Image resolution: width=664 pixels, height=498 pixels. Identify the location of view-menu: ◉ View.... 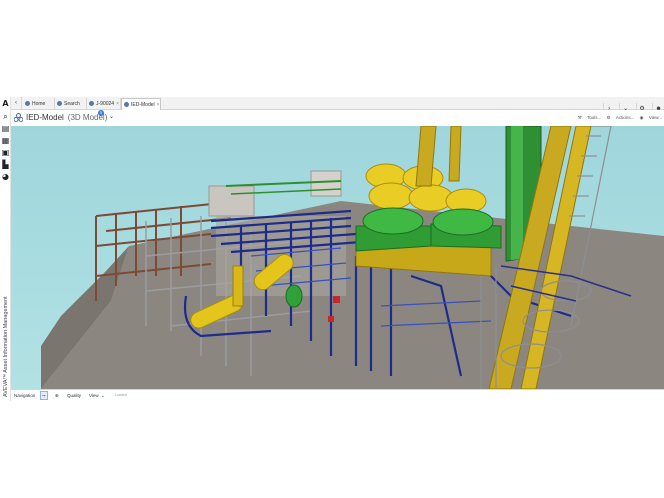
(651, 117).